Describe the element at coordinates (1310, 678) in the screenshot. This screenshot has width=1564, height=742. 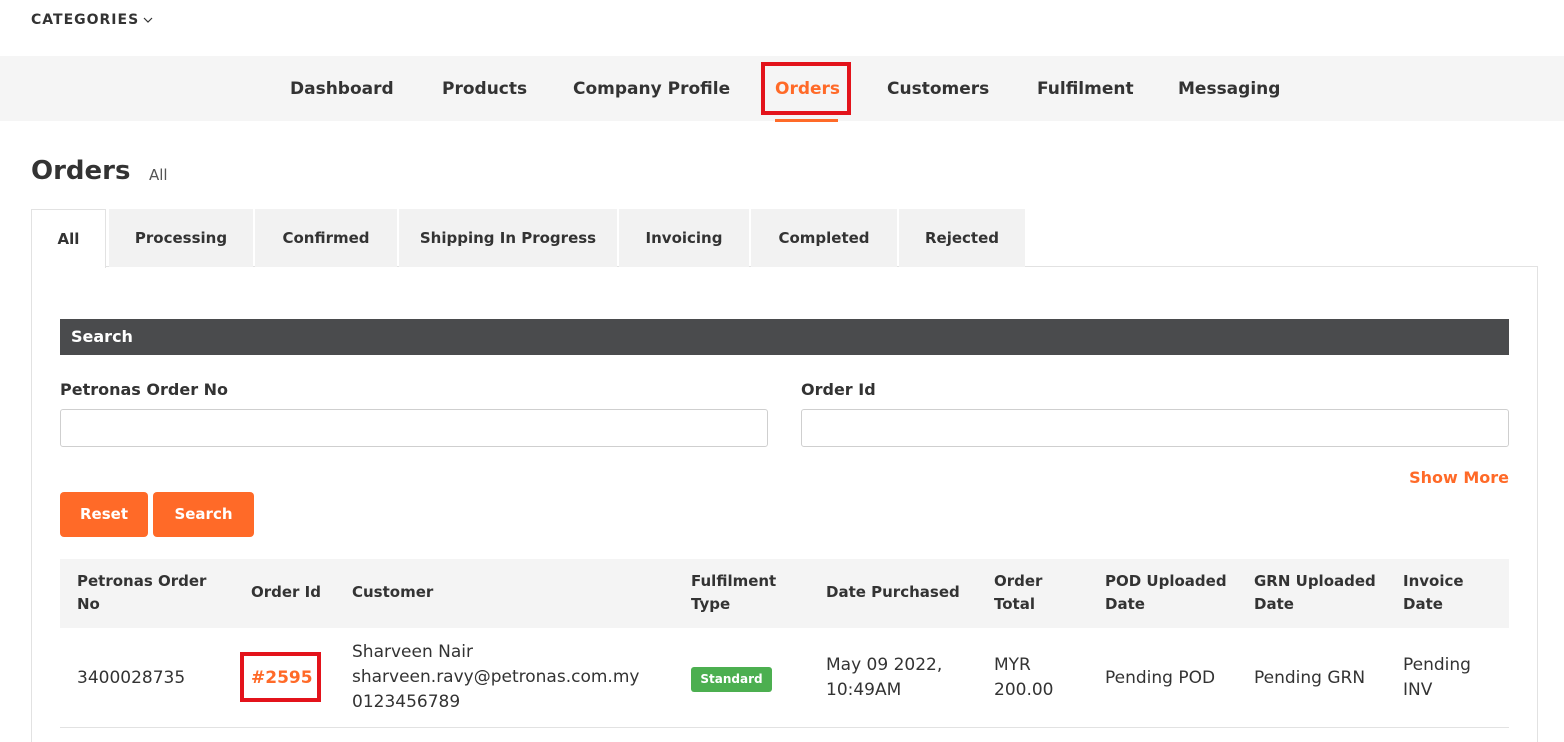
I see `cell-grn-uploaded-date: Pending GRN` at that location.